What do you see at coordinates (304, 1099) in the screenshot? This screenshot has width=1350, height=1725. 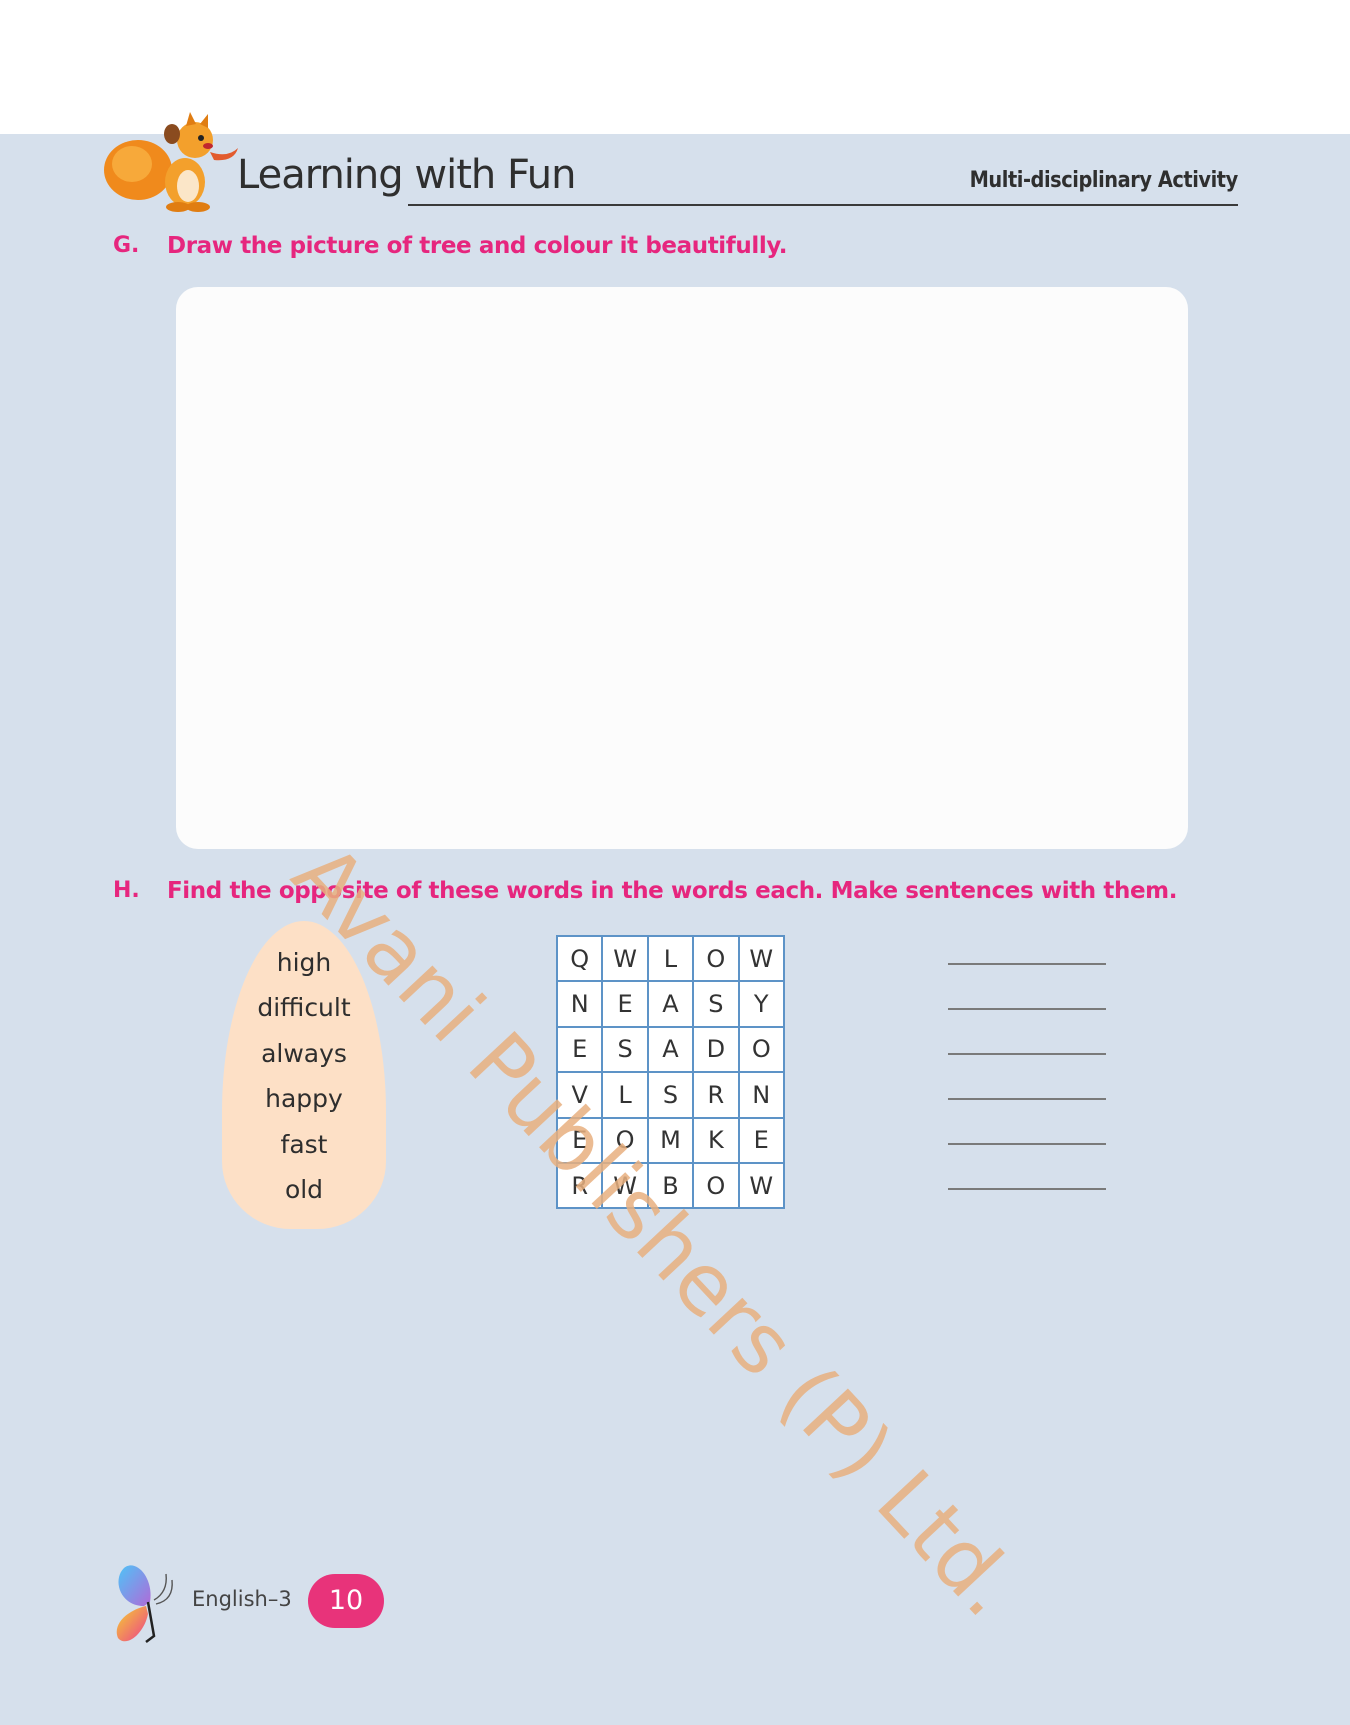 I see `word-item: happy` at bounding box center [304, 1099].